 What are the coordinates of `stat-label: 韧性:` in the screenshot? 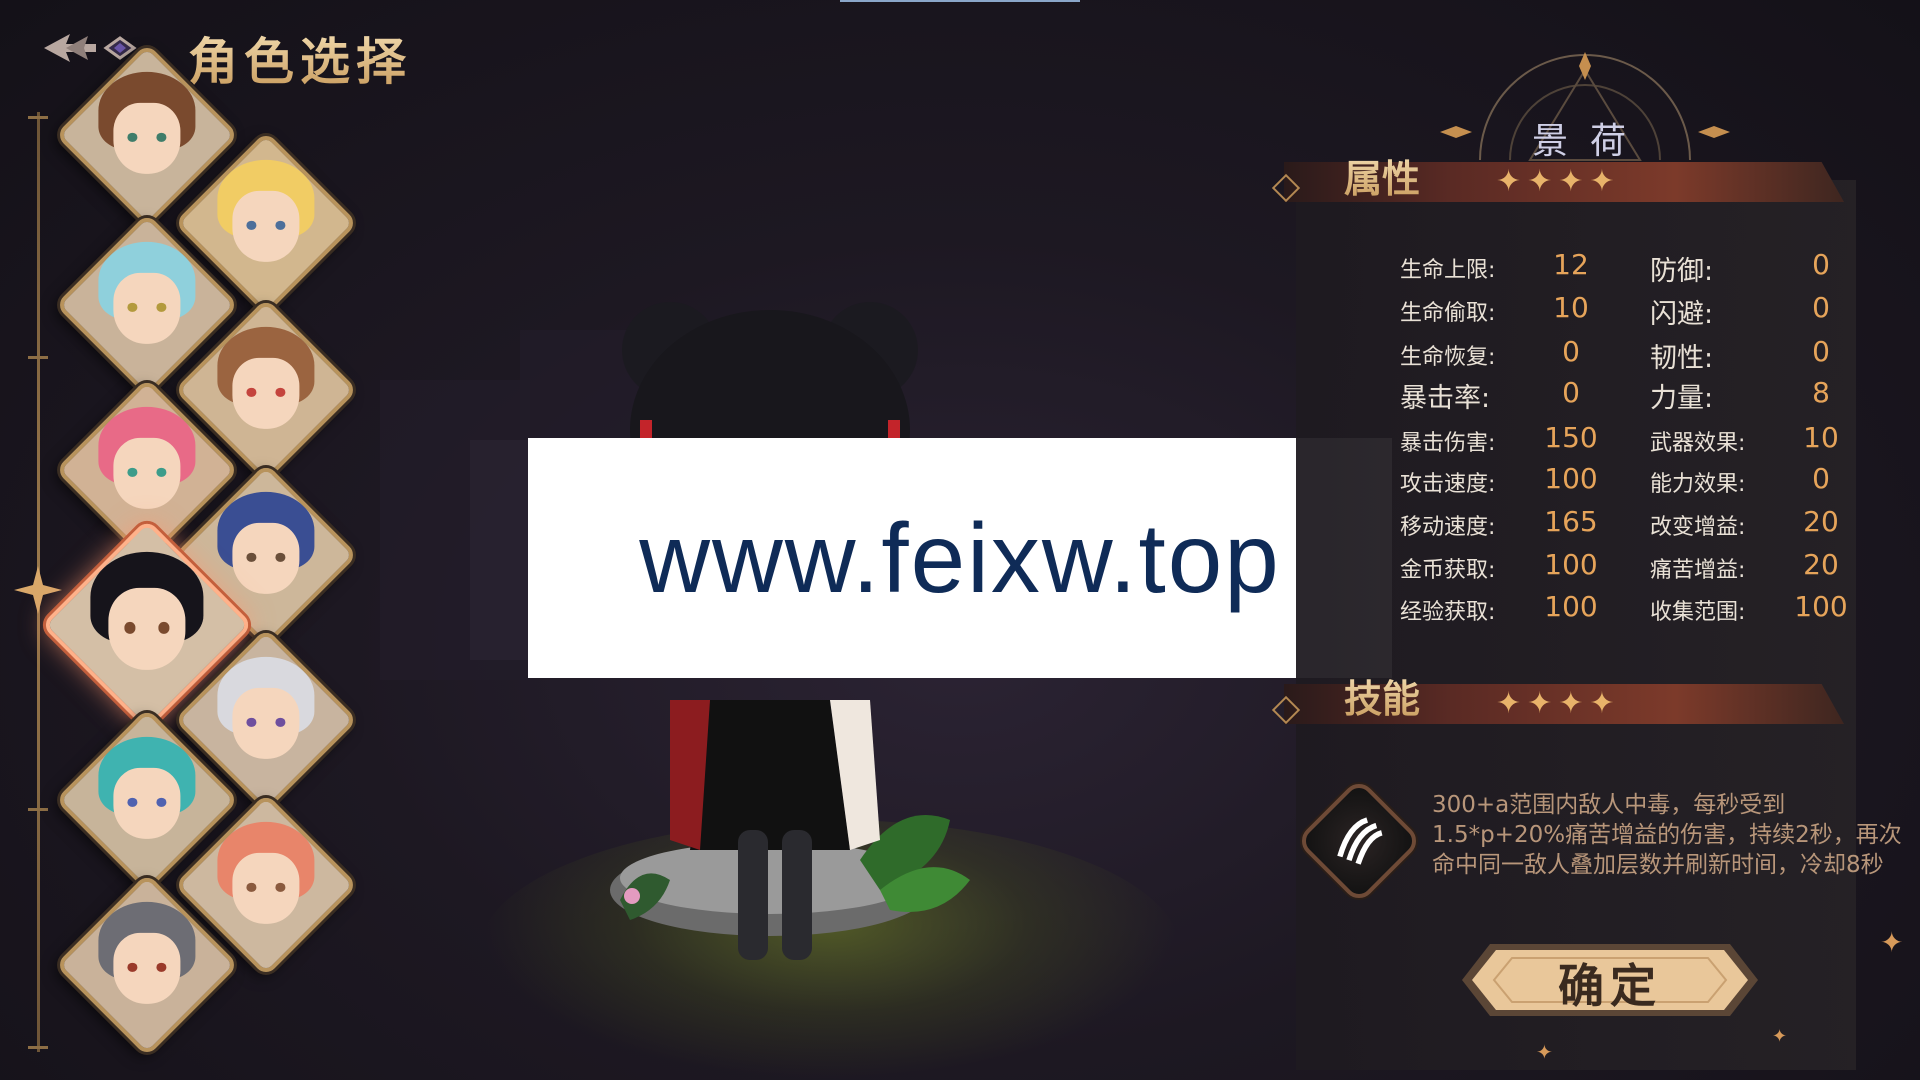 It's located at (1682, 358).